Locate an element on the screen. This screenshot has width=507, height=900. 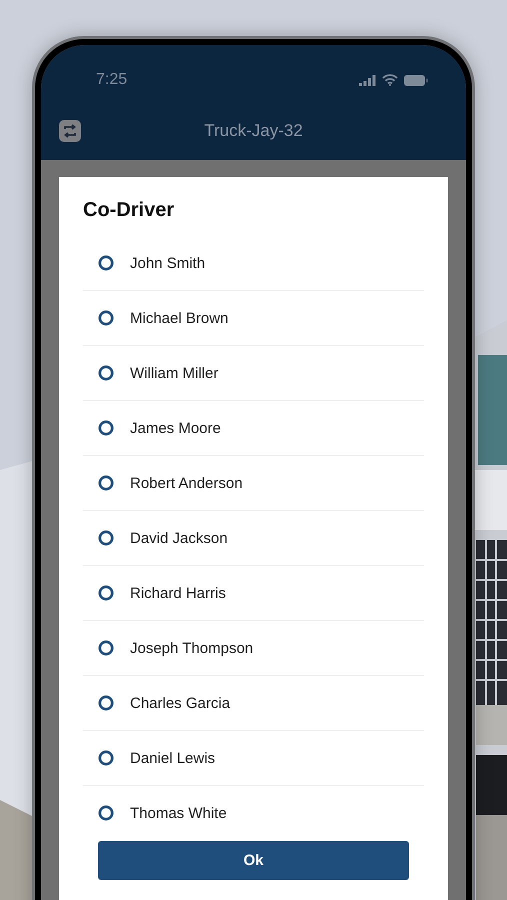
driver-name: James Moore is located at coordinates (175, 428).